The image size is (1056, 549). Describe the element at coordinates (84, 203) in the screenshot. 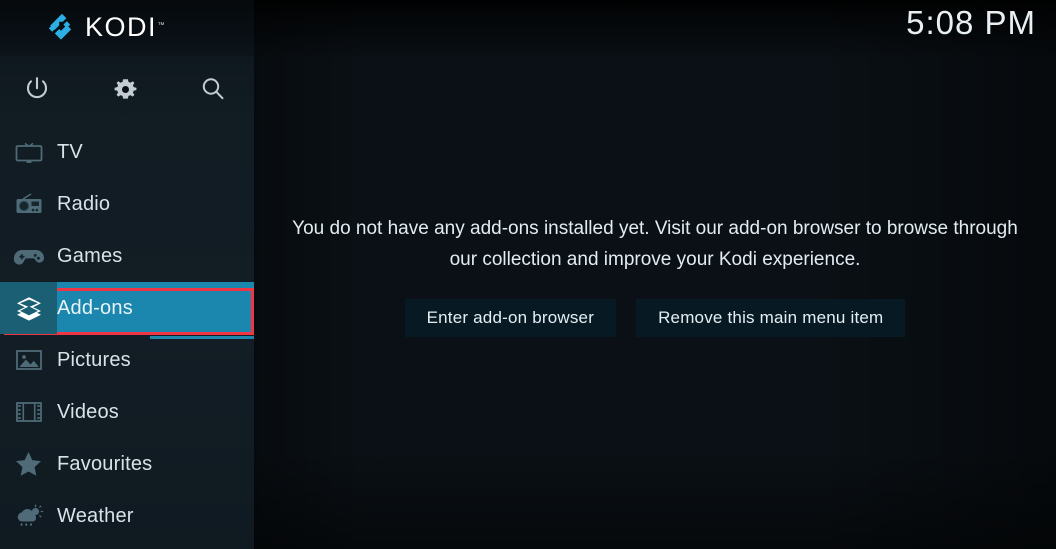

I see `sidebar-item-label: Radio` at that location.